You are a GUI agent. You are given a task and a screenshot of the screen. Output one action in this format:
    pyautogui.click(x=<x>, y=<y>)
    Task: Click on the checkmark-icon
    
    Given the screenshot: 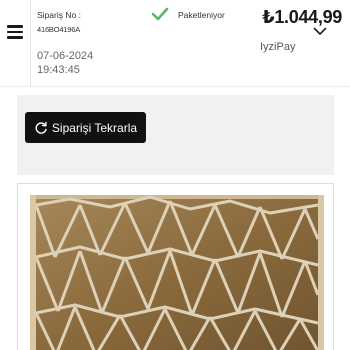 What is the action you would take?
    pyautogui.click(x=160, y=14)
    